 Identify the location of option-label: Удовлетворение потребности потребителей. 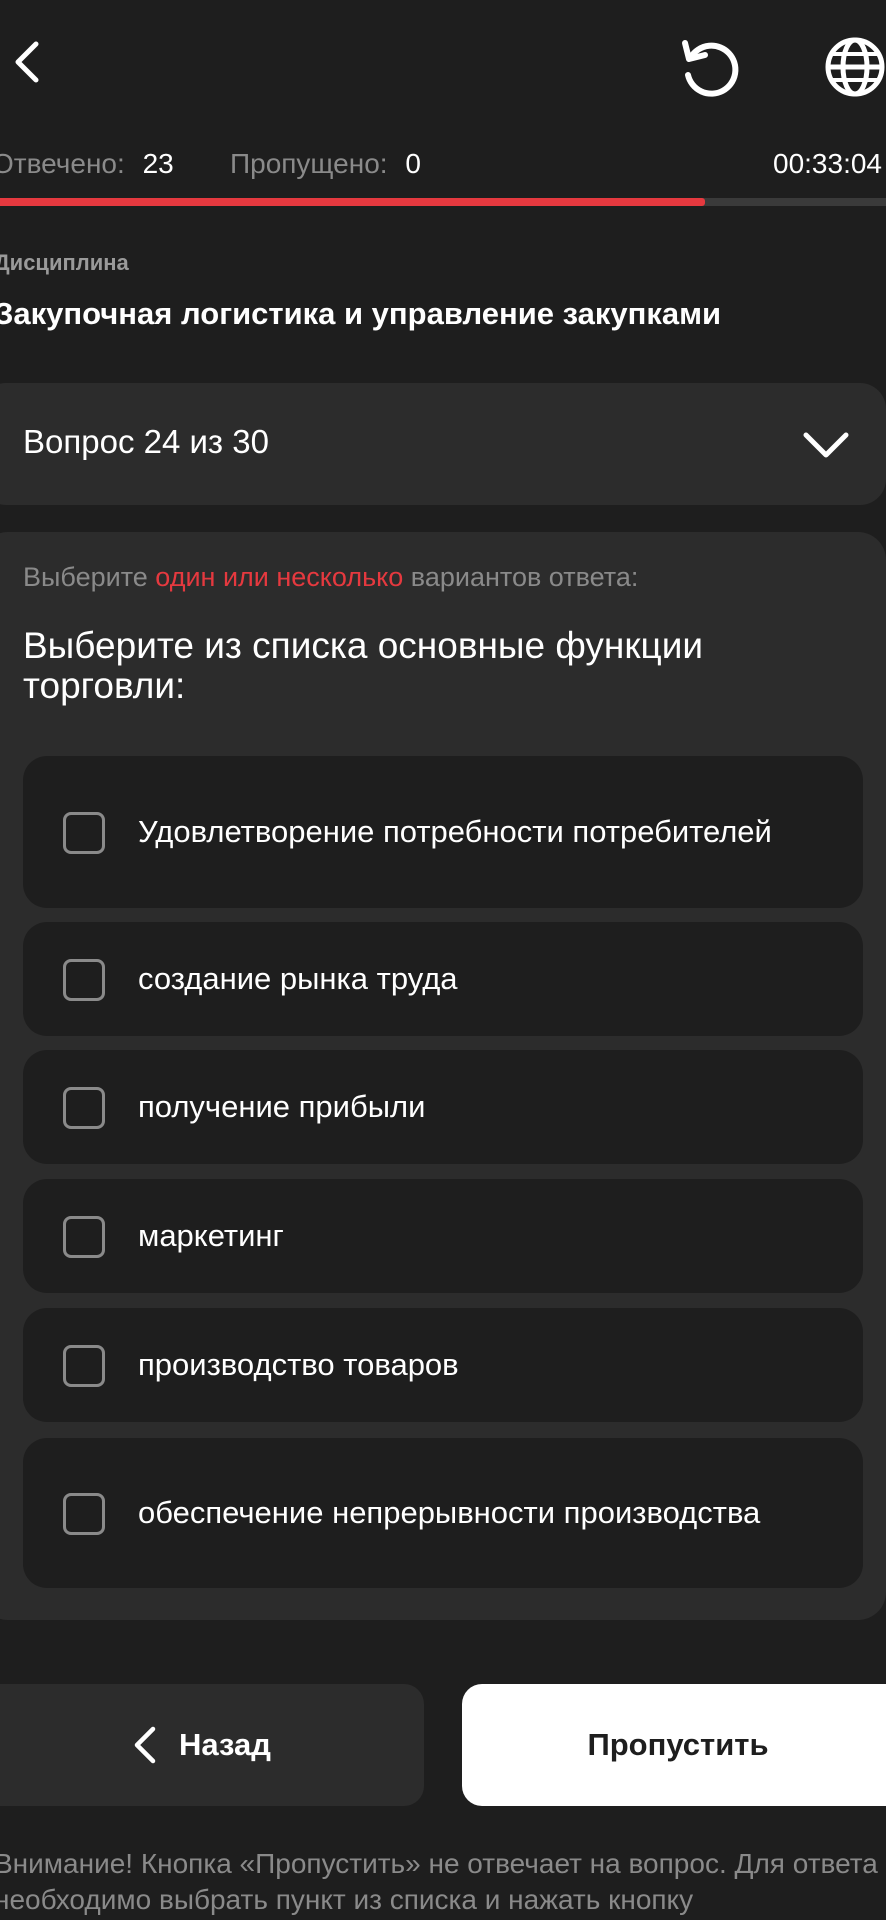
(455, 831).